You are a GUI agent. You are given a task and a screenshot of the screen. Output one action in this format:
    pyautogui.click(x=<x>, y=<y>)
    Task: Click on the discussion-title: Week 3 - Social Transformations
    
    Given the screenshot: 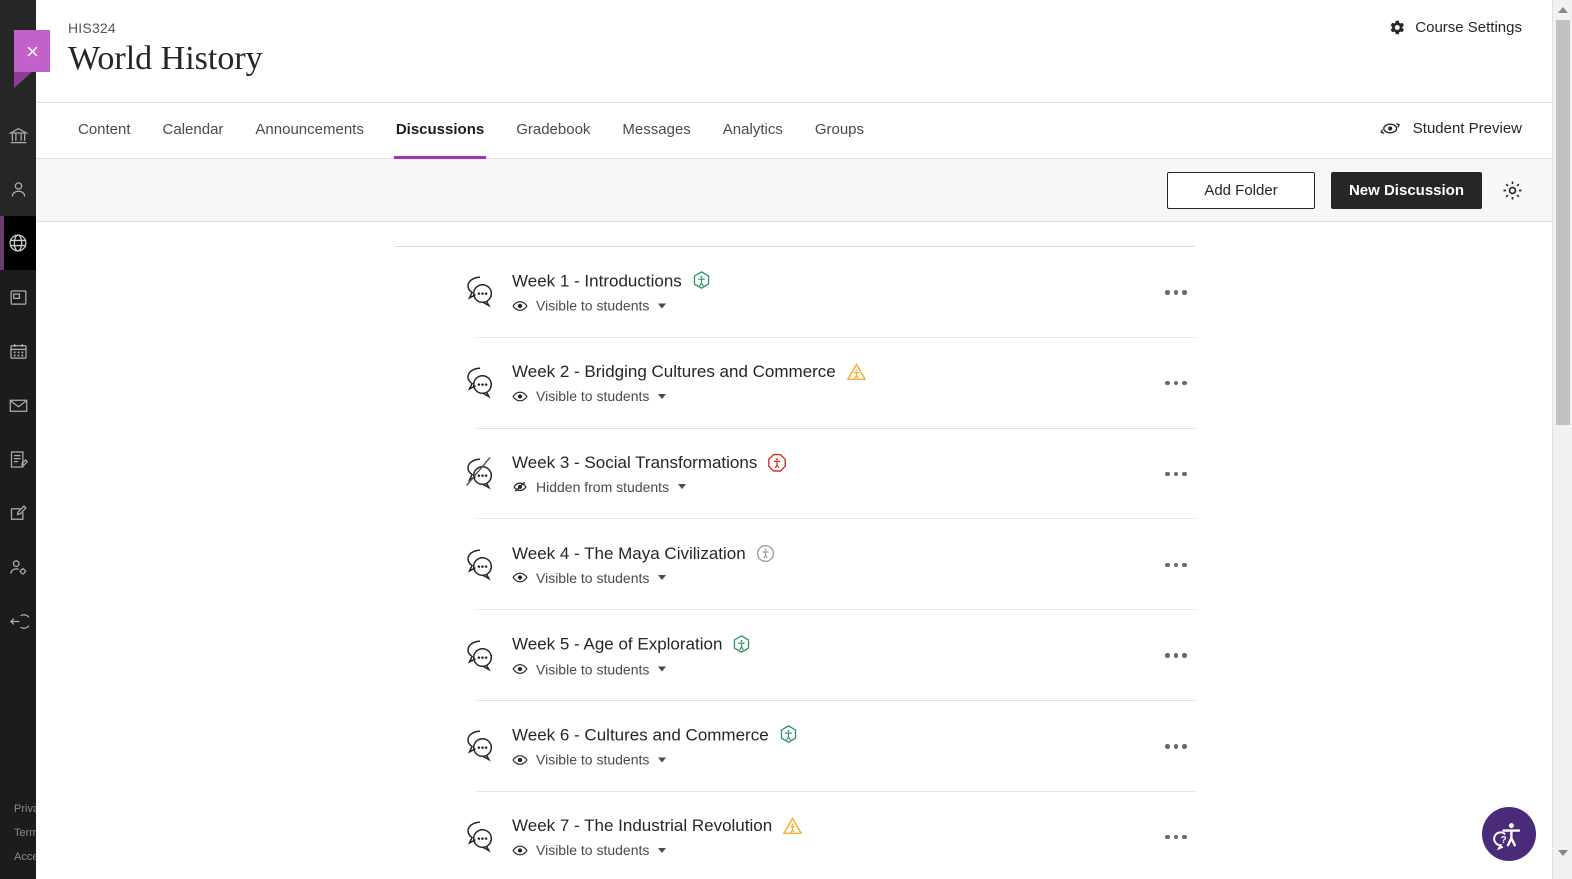 What is the action you would take?
    pyautogui.click(x=634, y=463)
    